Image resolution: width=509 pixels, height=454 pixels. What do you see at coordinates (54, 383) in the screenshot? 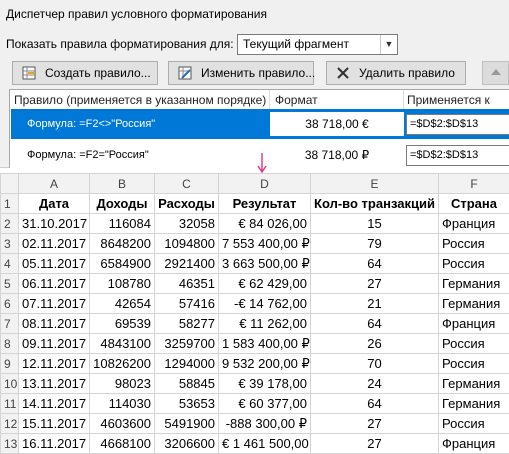
I see `date-cell: 13.11.2017` at bounding box center [54, 383].